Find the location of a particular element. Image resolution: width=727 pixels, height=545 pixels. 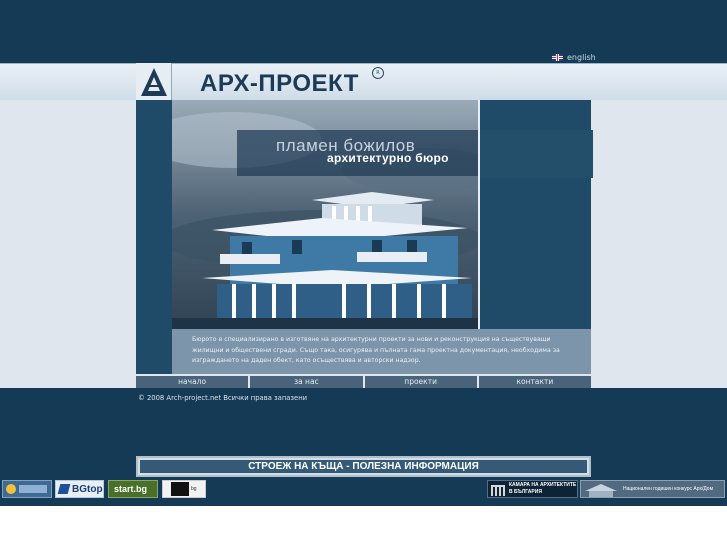

nav-item-about: за нас is located at coordinates (306, 382).